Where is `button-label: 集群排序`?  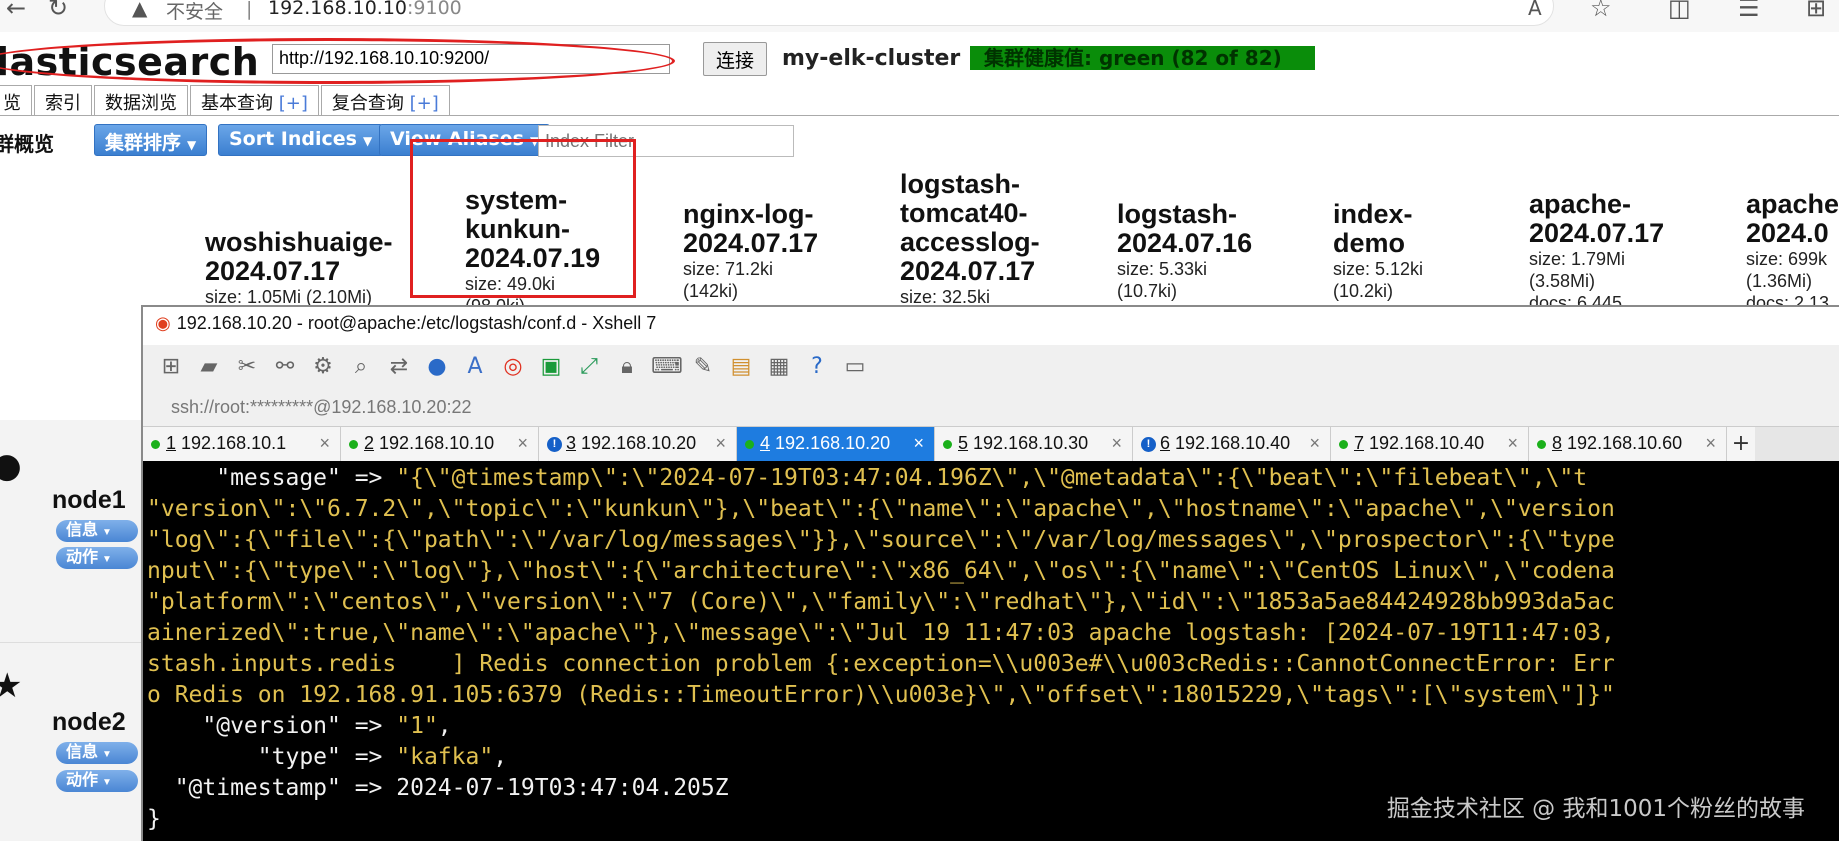
button-label: 集群排序 is located at coordinates (143, 143).